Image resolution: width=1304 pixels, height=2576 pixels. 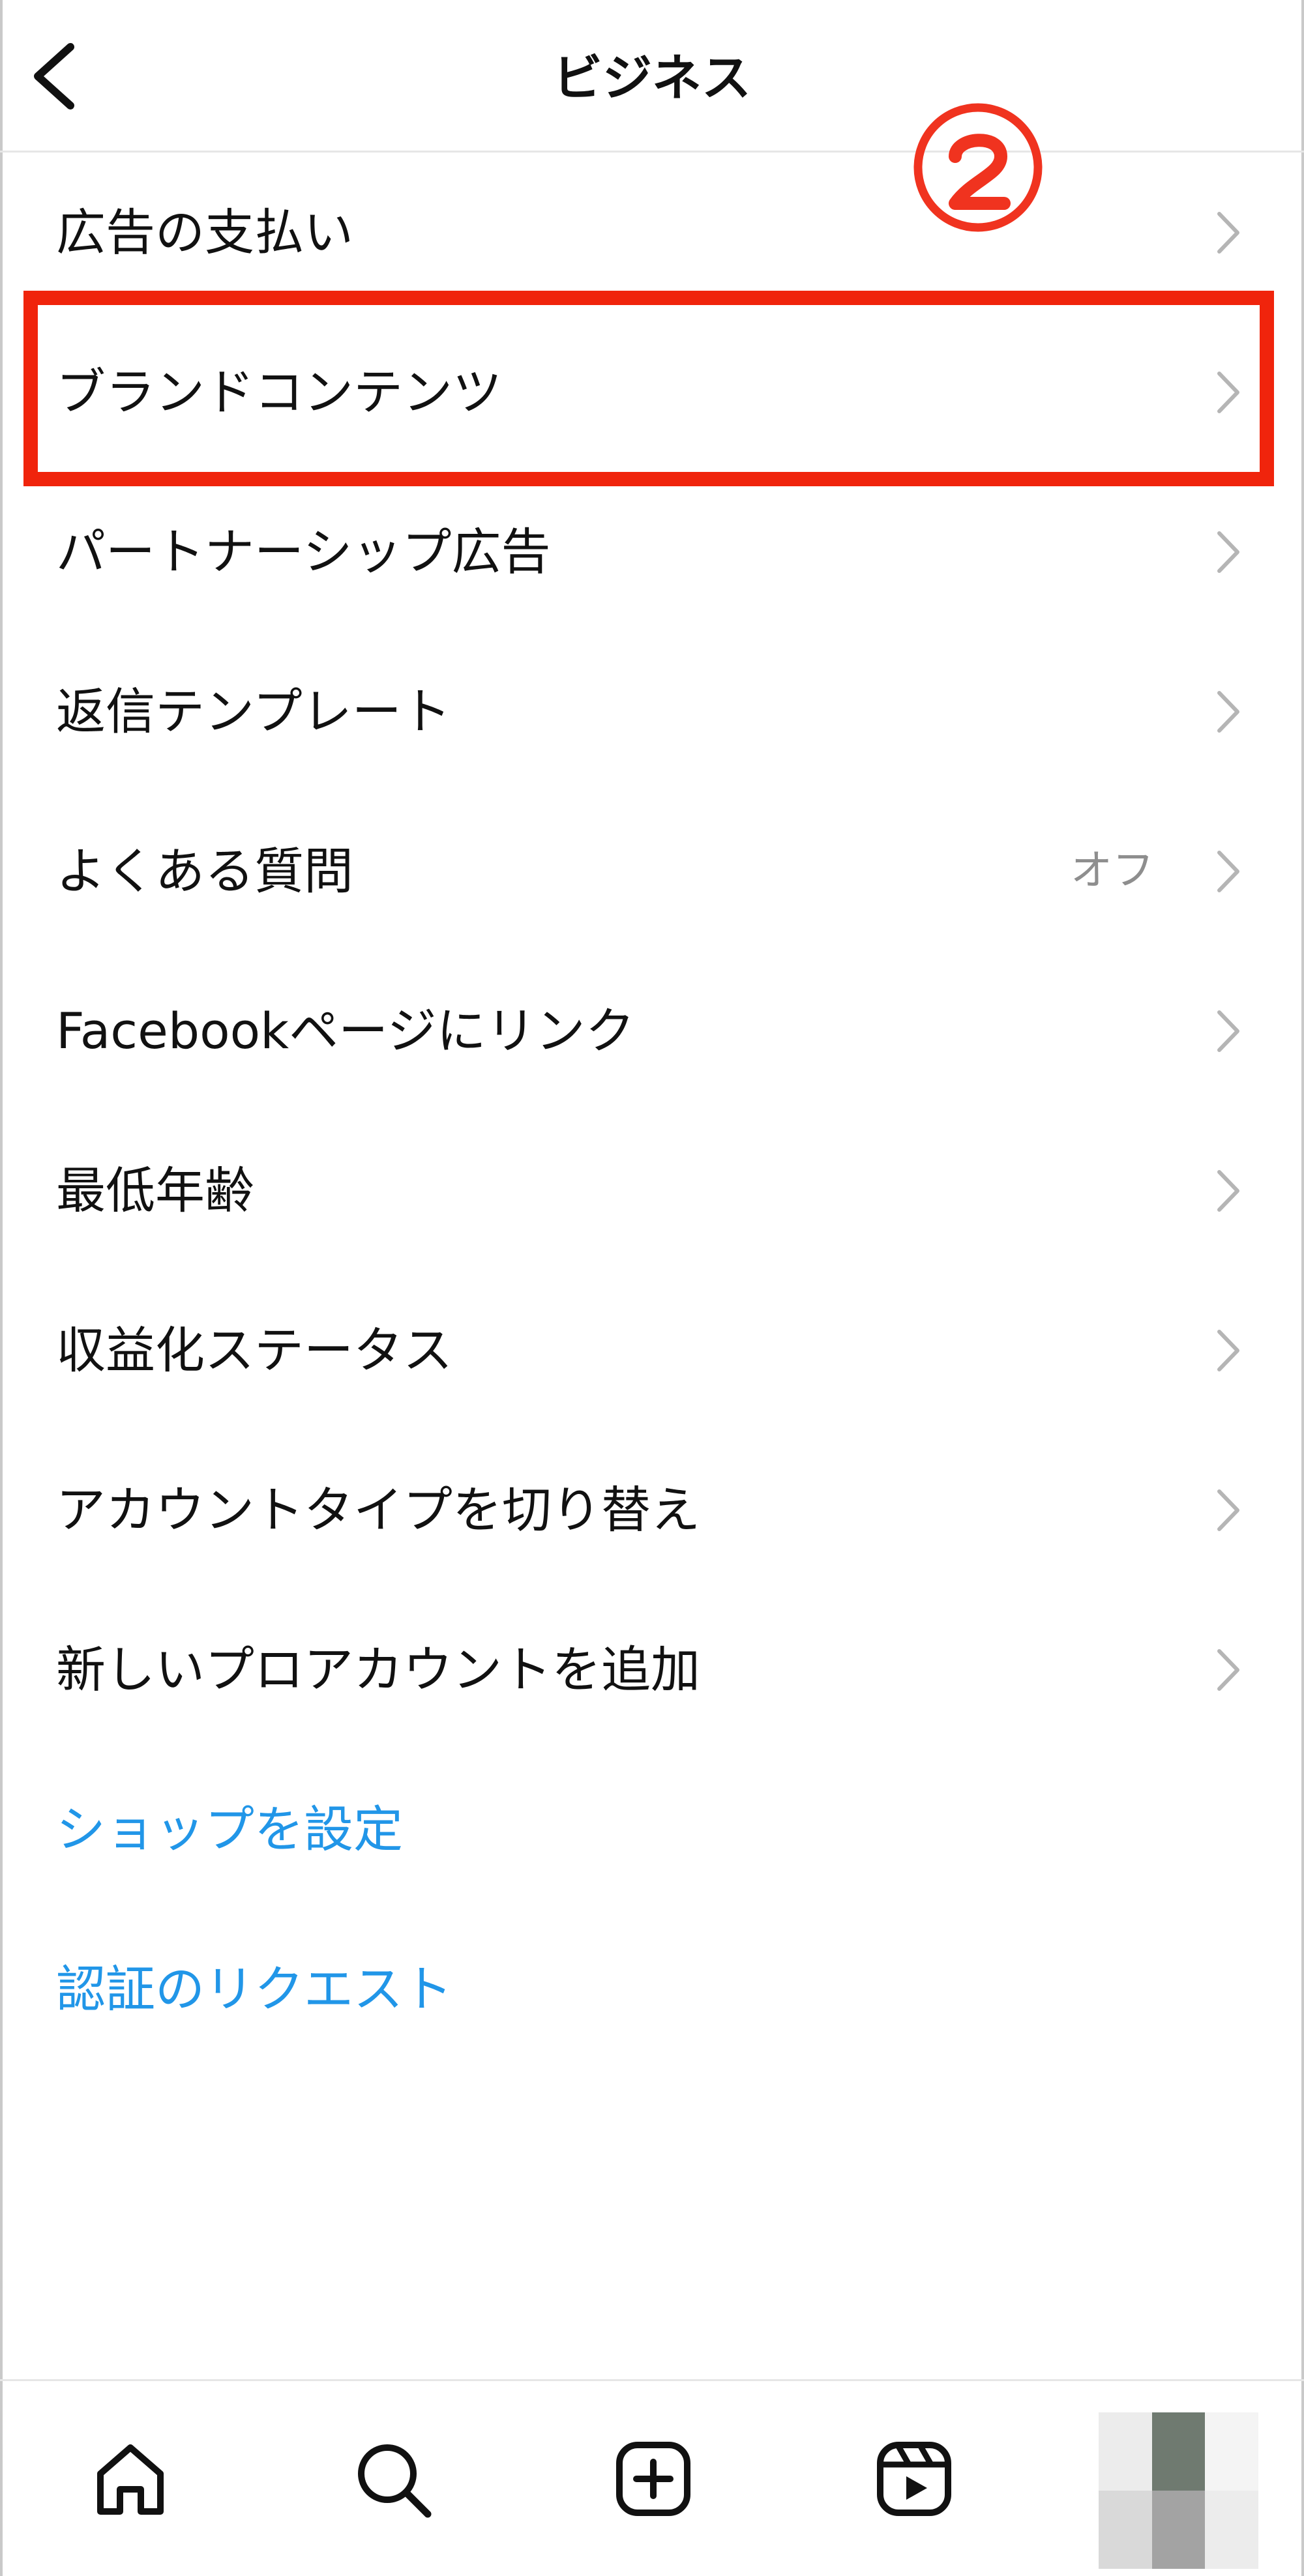 I want to click on header: ビジネス, so click(x=652, y=76).